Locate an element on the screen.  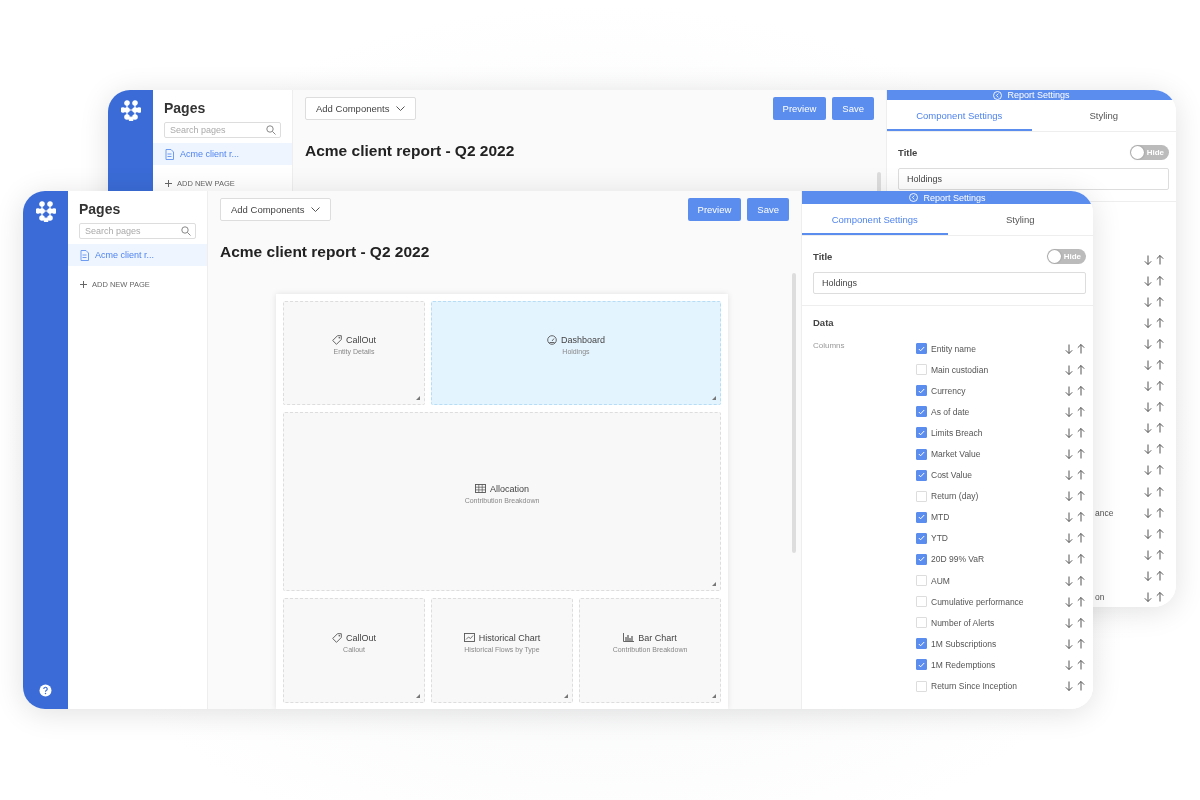
column-label: YTD is located at coordinates (939, 538).